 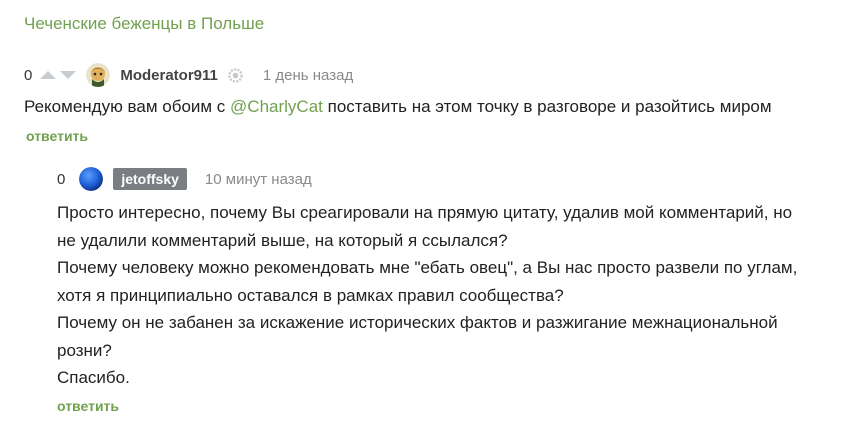 I want to click on comment-author: Moderator911, so click(x=169, y=75).